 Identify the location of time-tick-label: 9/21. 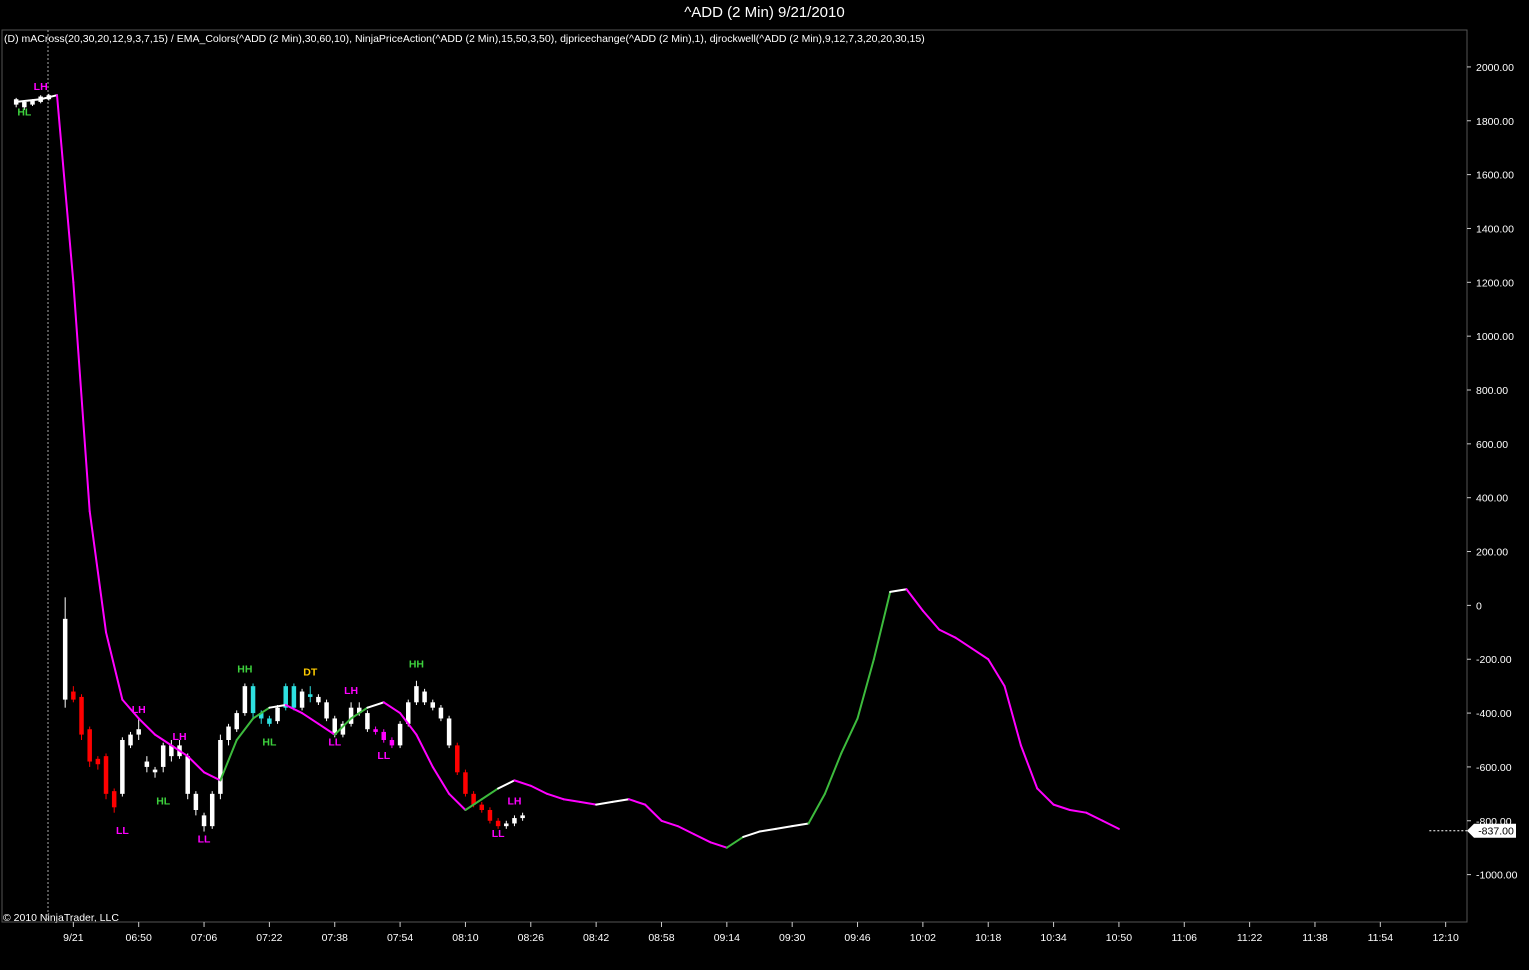
(73, 938).